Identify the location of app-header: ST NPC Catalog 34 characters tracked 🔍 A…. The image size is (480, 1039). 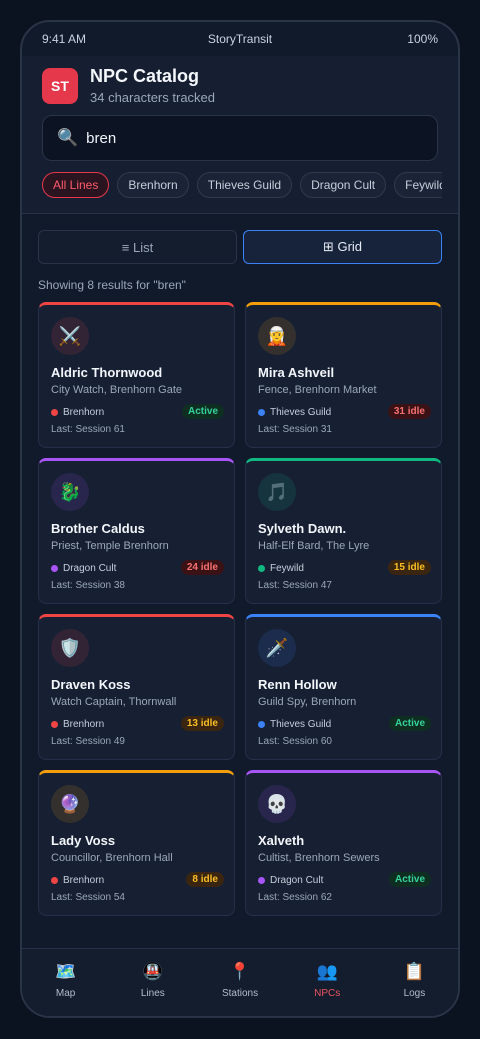
(240, 135).